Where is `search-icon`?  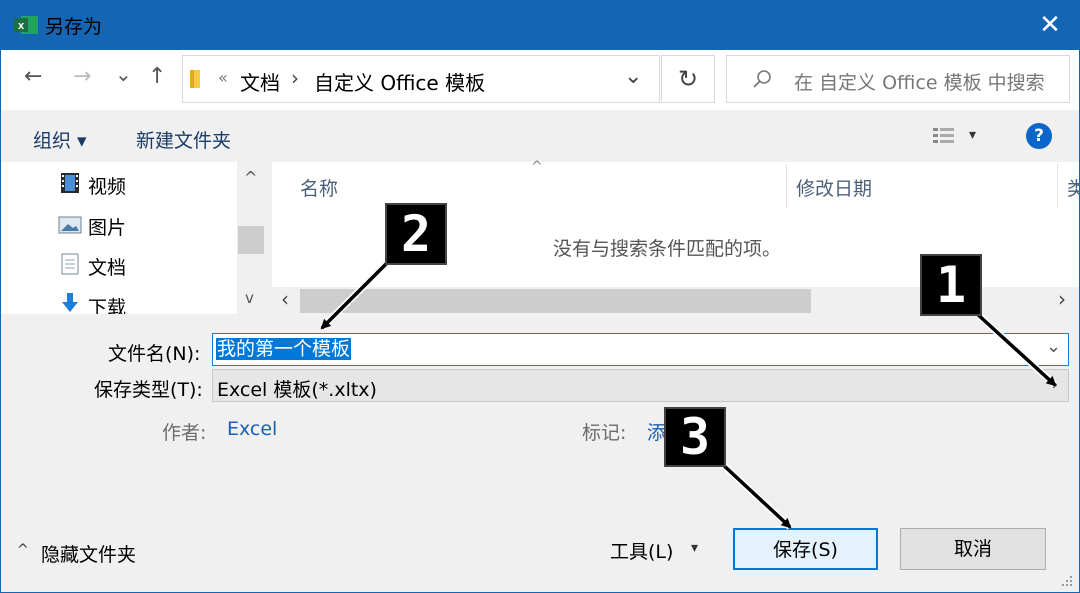
search-icon is located at coordinates (762, 79).